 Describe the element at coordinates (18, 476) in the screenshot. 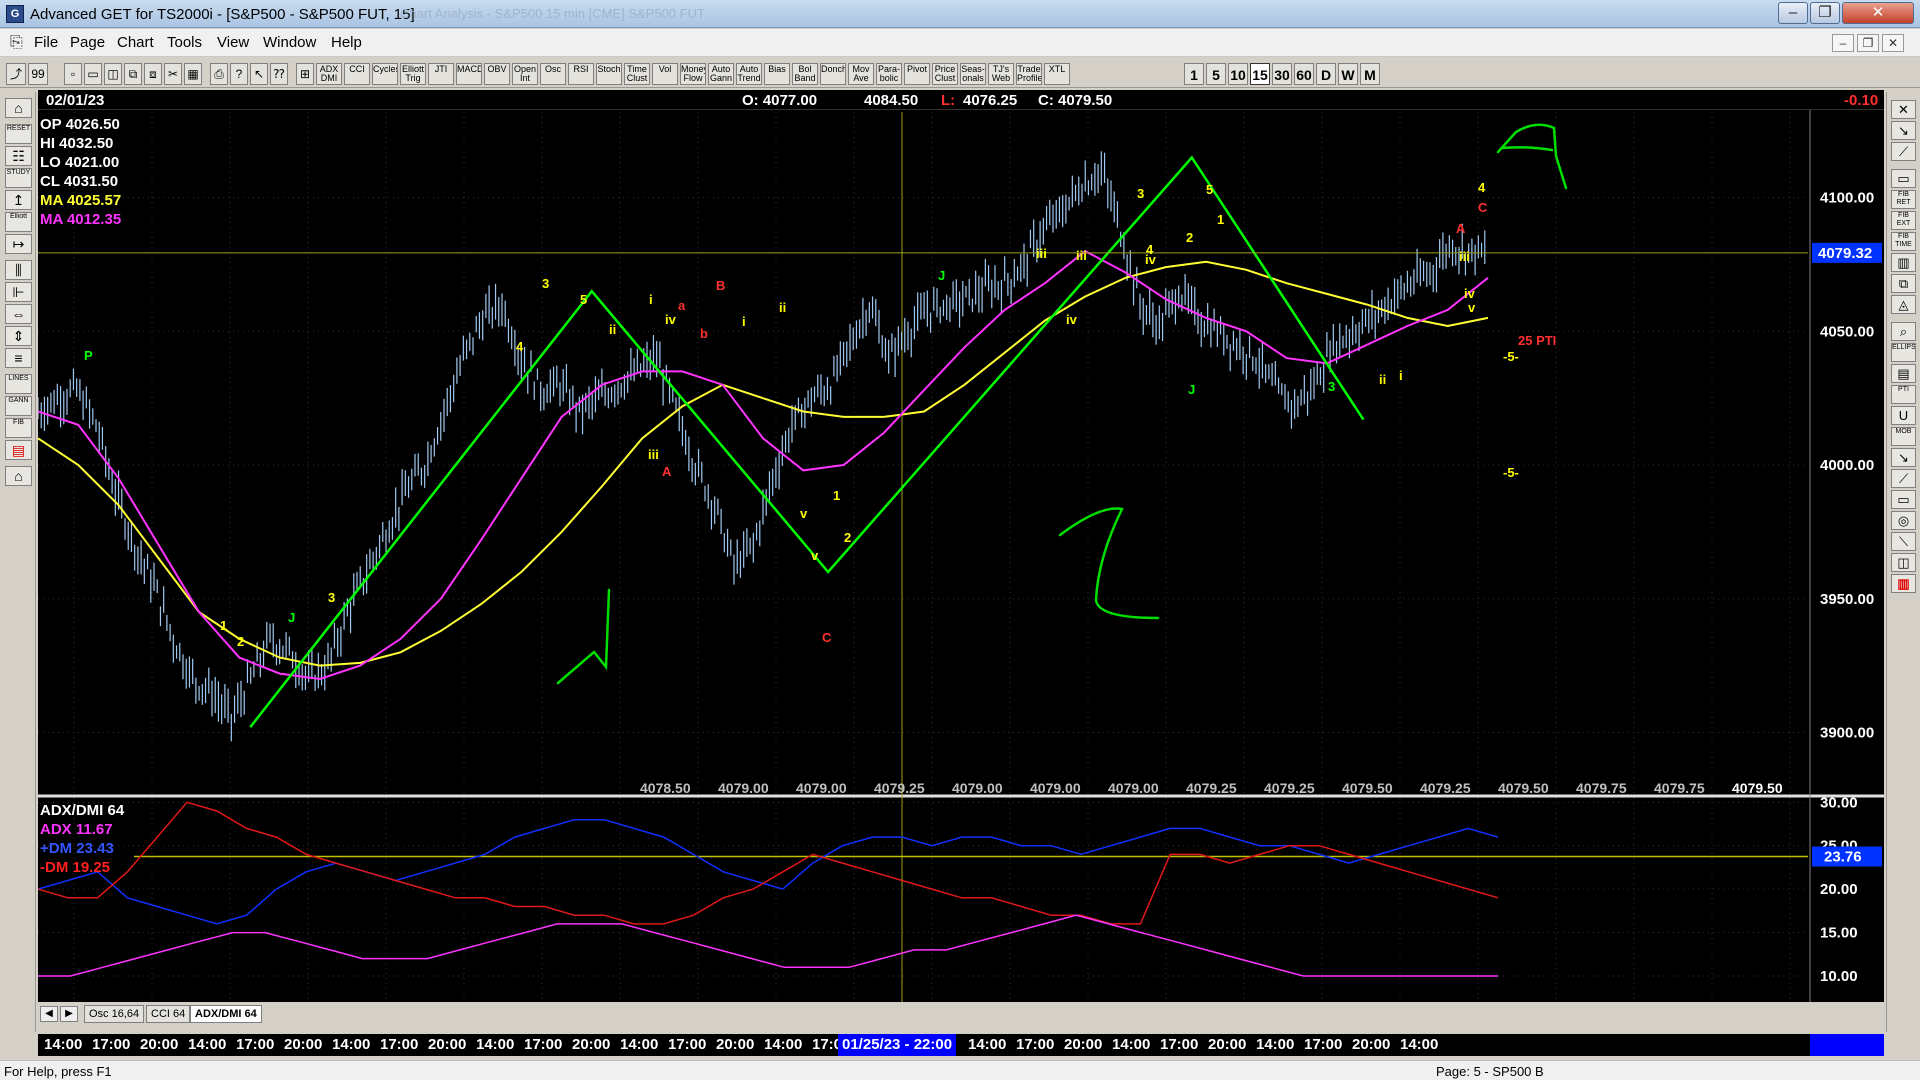

I see `left-tool-16-icon: ⌂` at that location.